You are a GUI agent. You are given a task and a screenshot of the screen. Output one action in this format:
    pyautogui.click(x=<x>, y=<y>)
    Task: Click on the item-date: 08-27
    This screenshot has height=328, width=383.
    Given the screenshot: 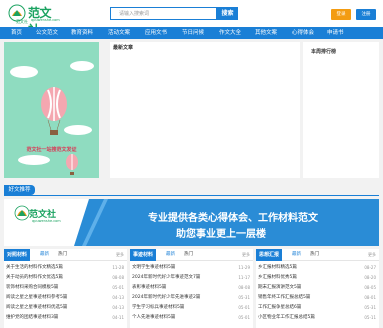 What is the action you would take?
    pyautogui.click(x=370, y=267)
    